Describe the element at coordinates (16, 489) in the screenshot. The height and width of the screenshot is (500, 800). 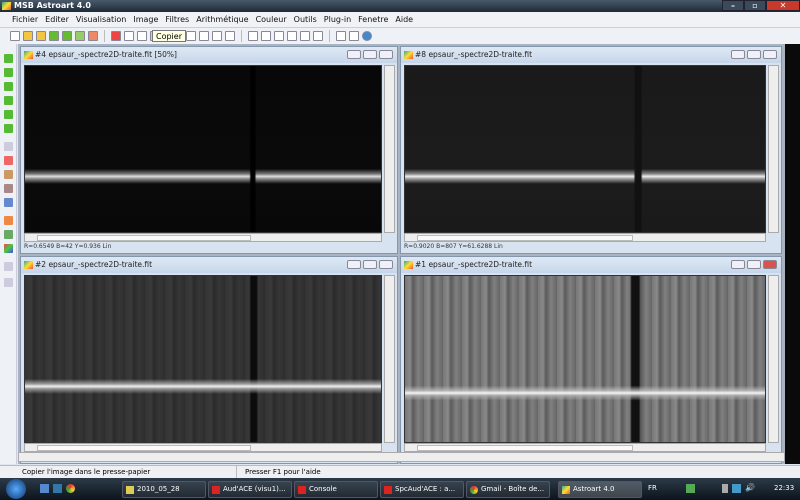
I see `start-button` at that location.